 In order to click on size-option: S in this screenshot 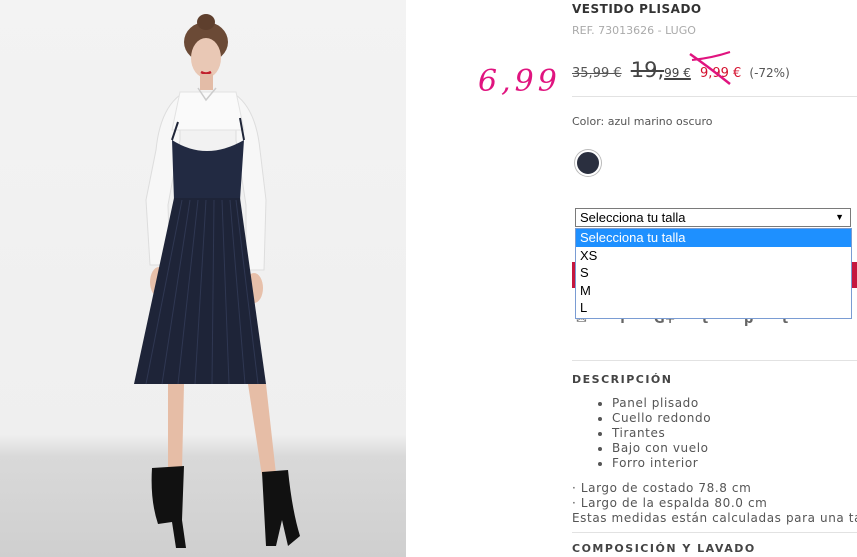, I will do `click(713, 273)`.